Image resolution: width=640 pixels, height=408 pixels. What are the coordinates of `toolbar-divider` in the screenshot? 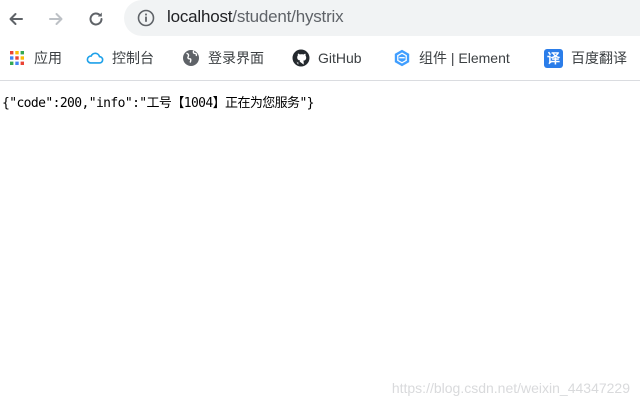 It's located at (320, 80).